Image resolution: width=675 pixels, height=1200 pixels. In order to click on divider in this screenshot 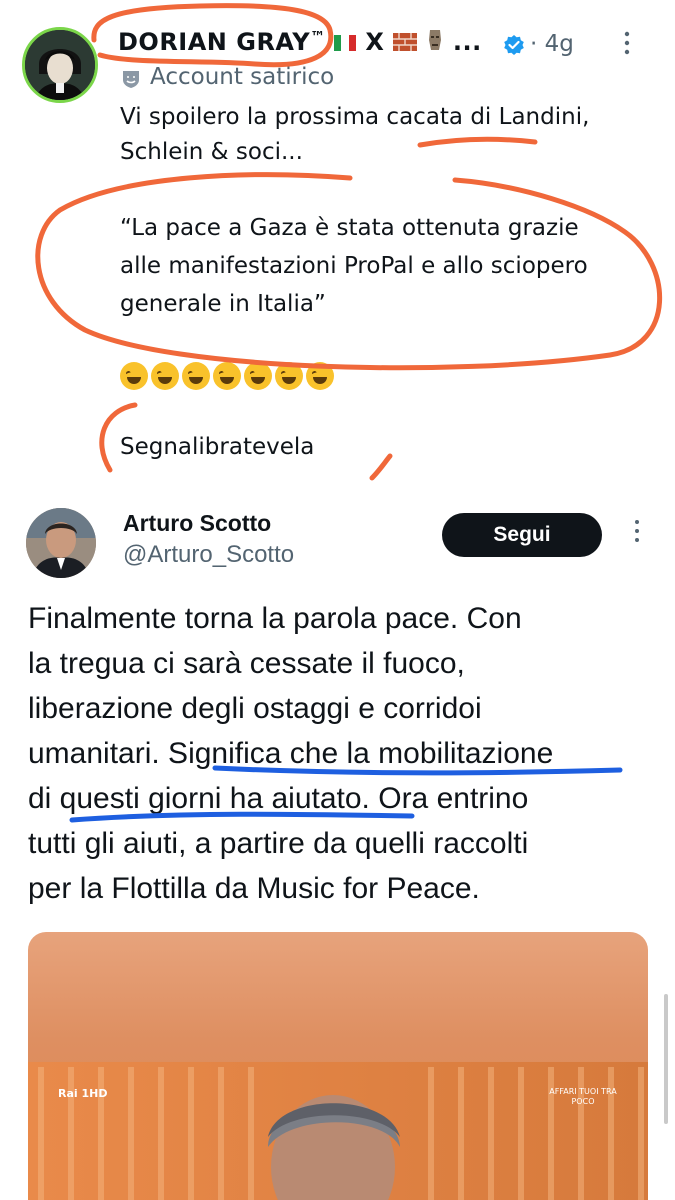, I will do `click(337, 484)`.